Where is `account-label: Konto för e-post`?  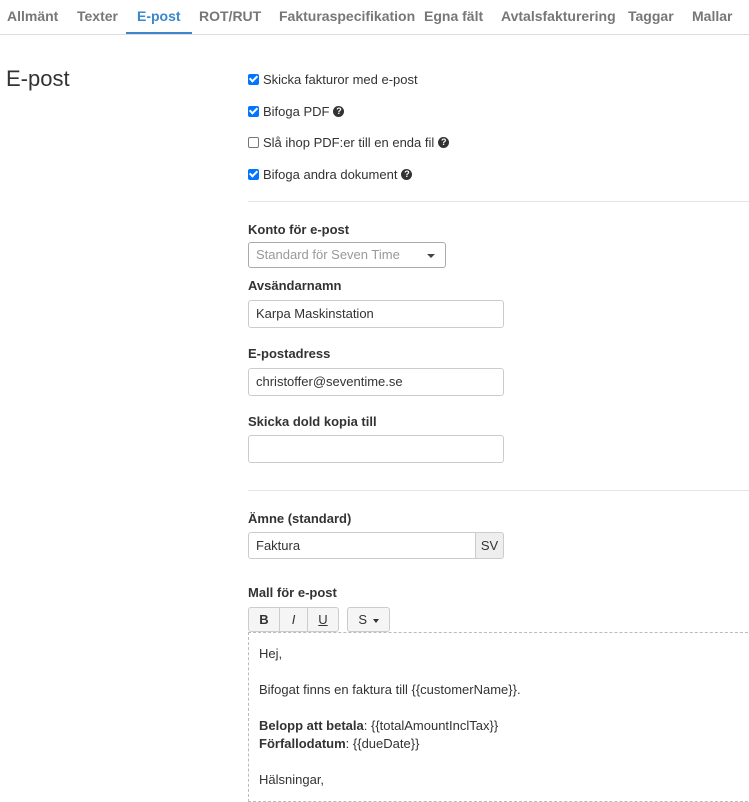
account-label: Konto för e-post is located at coordinates (299, 229).